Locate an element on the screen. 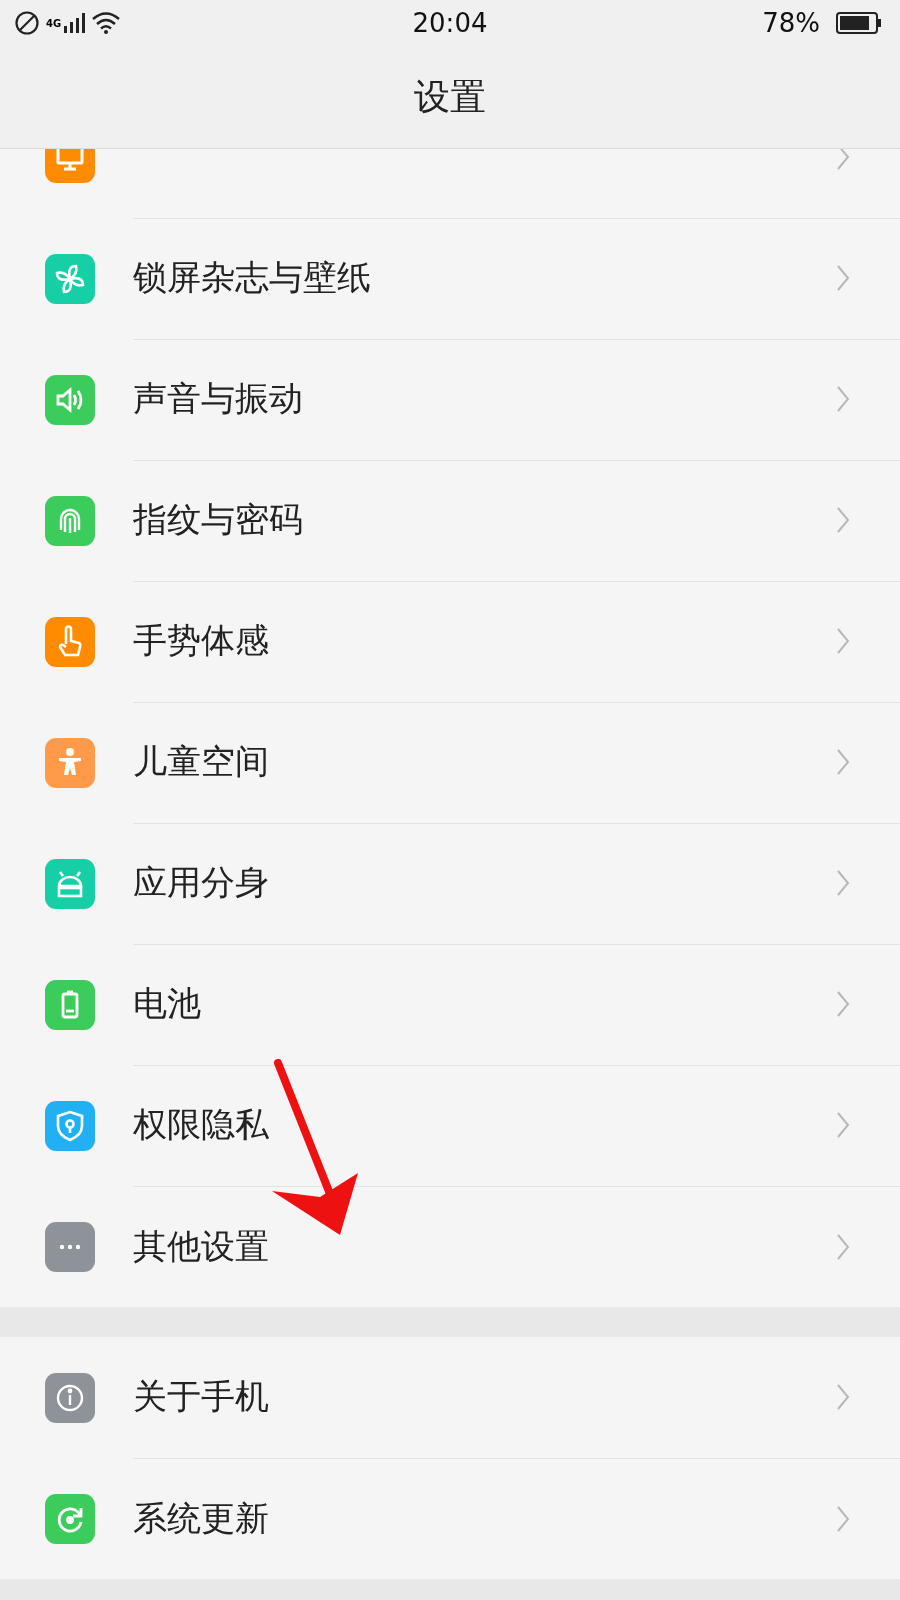 The image size is (900, 1600). robot-icon is located at coordinates (70, 883).